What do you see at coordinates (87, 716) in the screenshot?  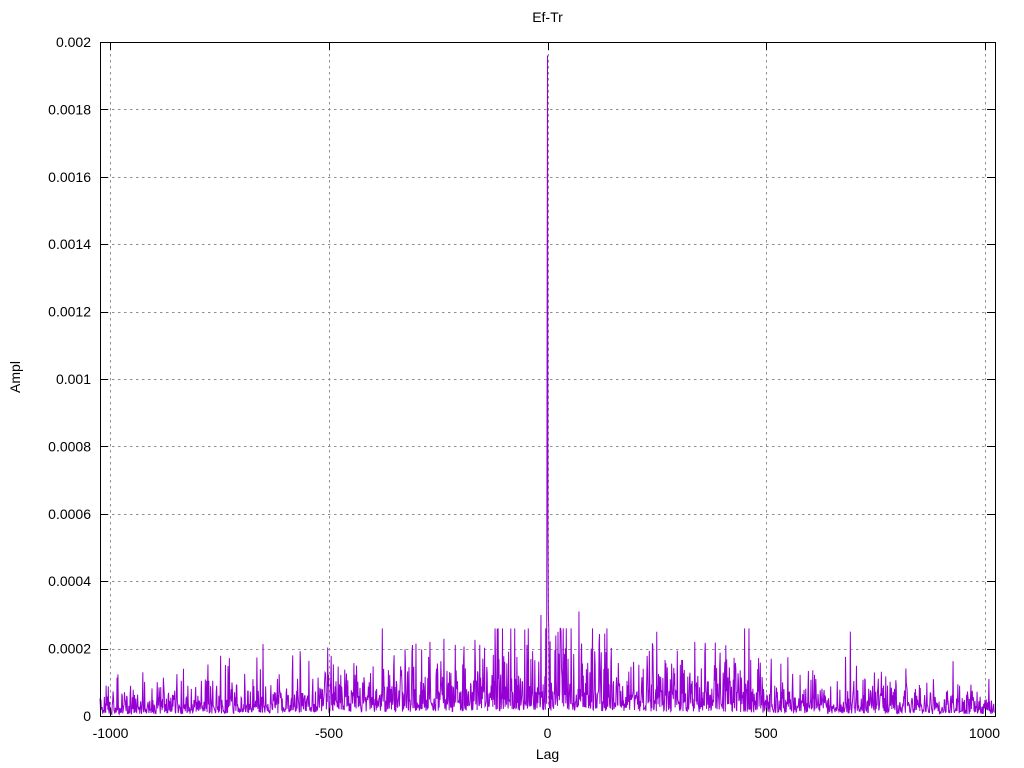 I see `y-tick-label: 0` at bounding box center [87, 716].